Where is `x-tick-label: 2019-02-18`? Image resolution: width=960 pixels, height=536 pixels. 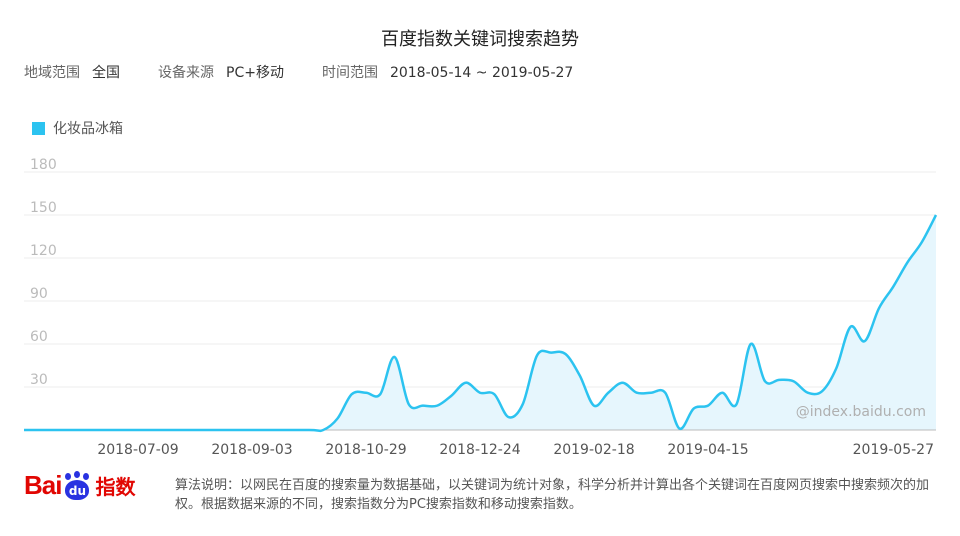 x-tick-label: 2019-02-18 is located at coordinates (593, 450).